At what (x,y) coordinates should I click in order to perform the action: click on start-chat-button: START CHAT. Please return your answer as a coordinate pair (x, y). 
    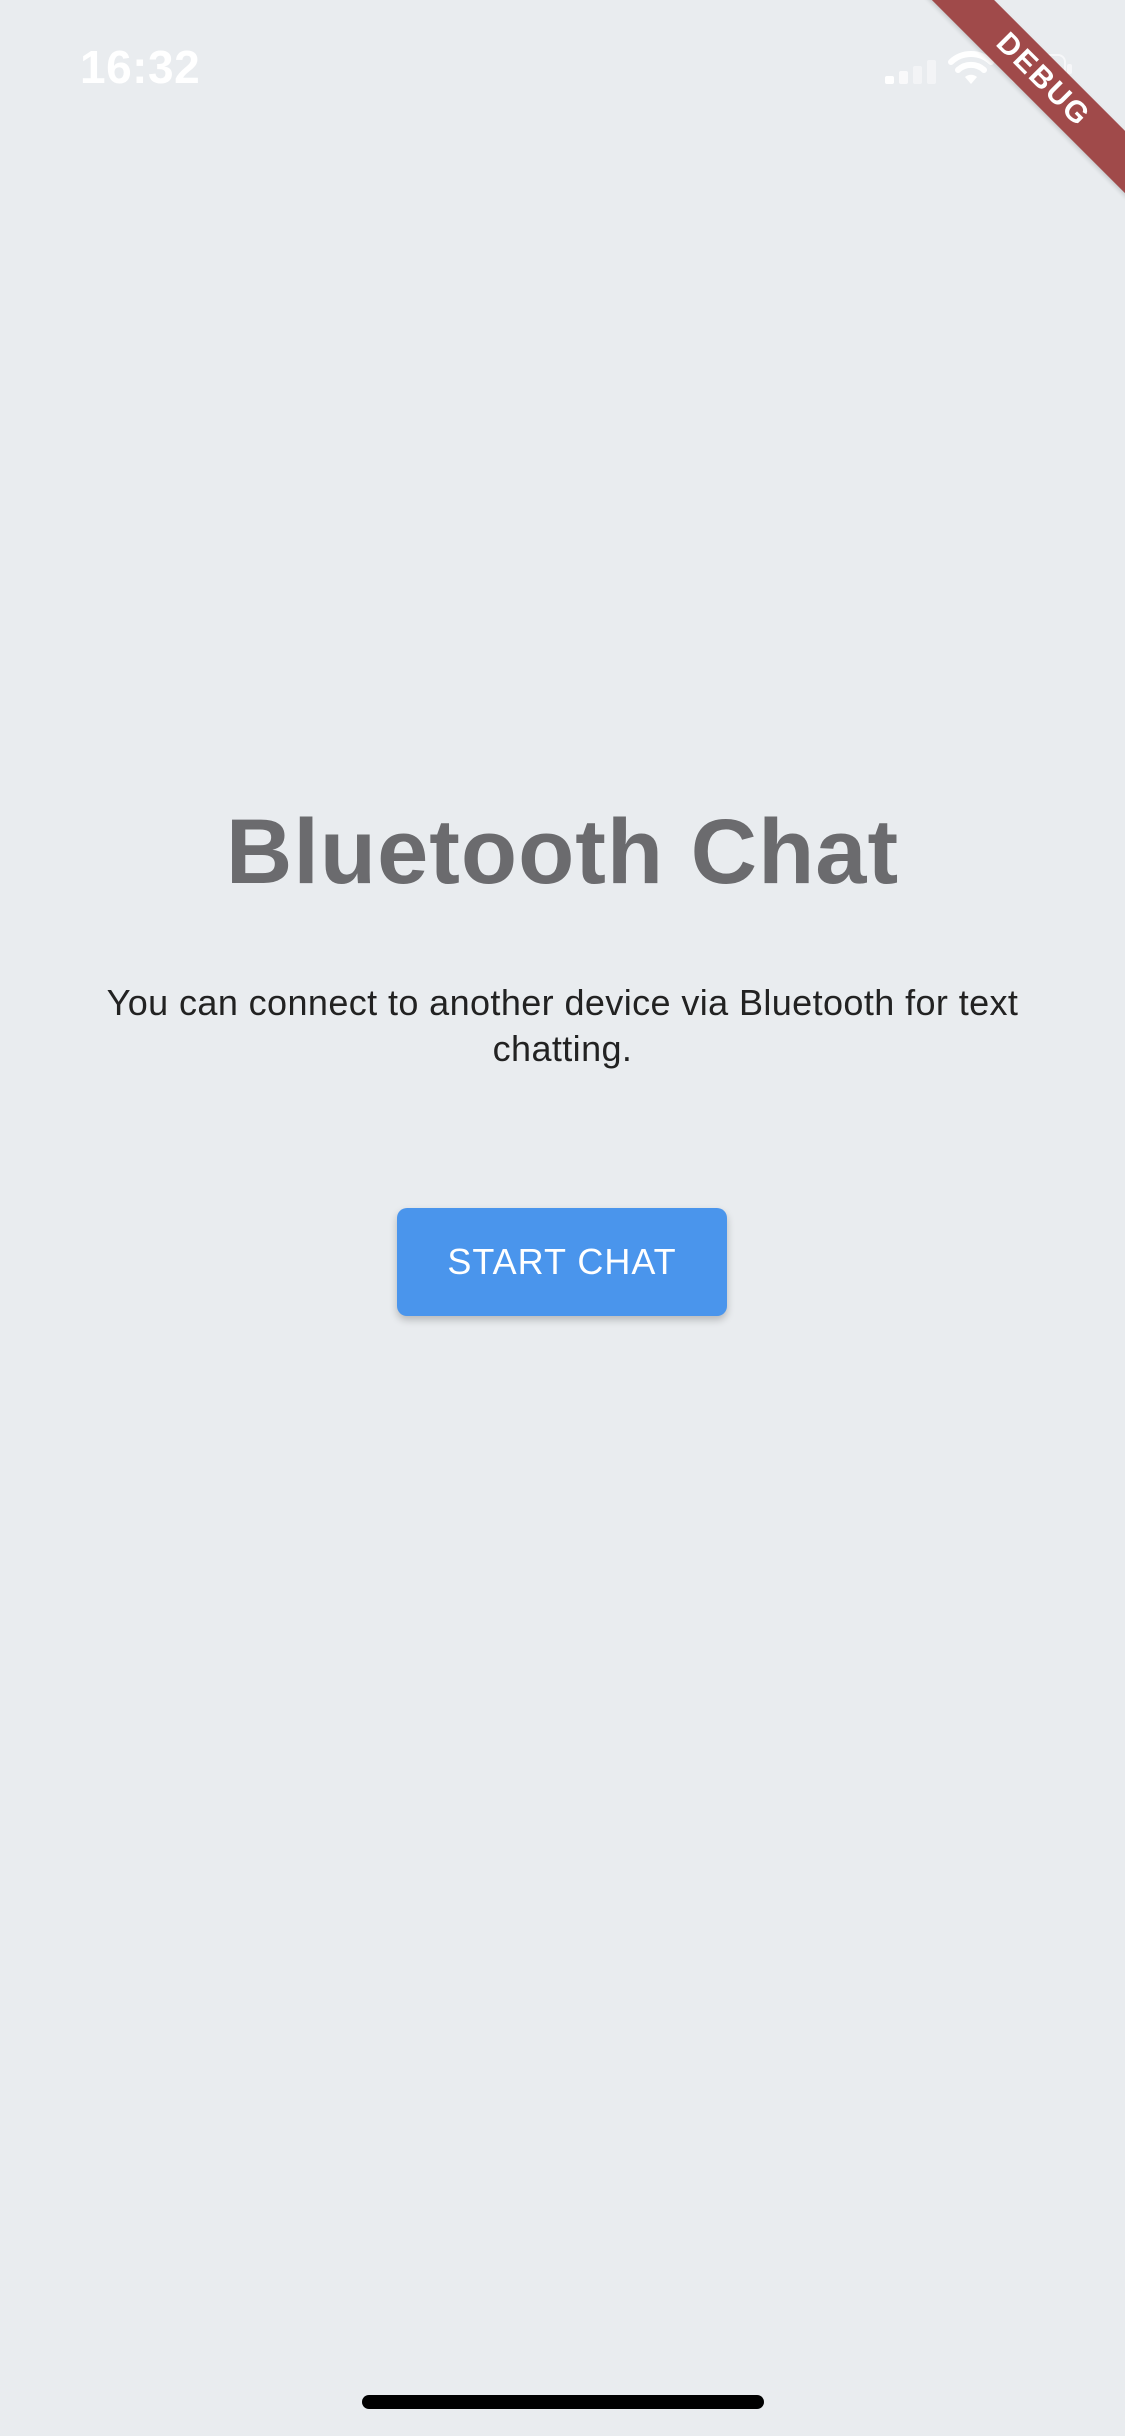
    Looking at the image, I should click on (562, 1262).